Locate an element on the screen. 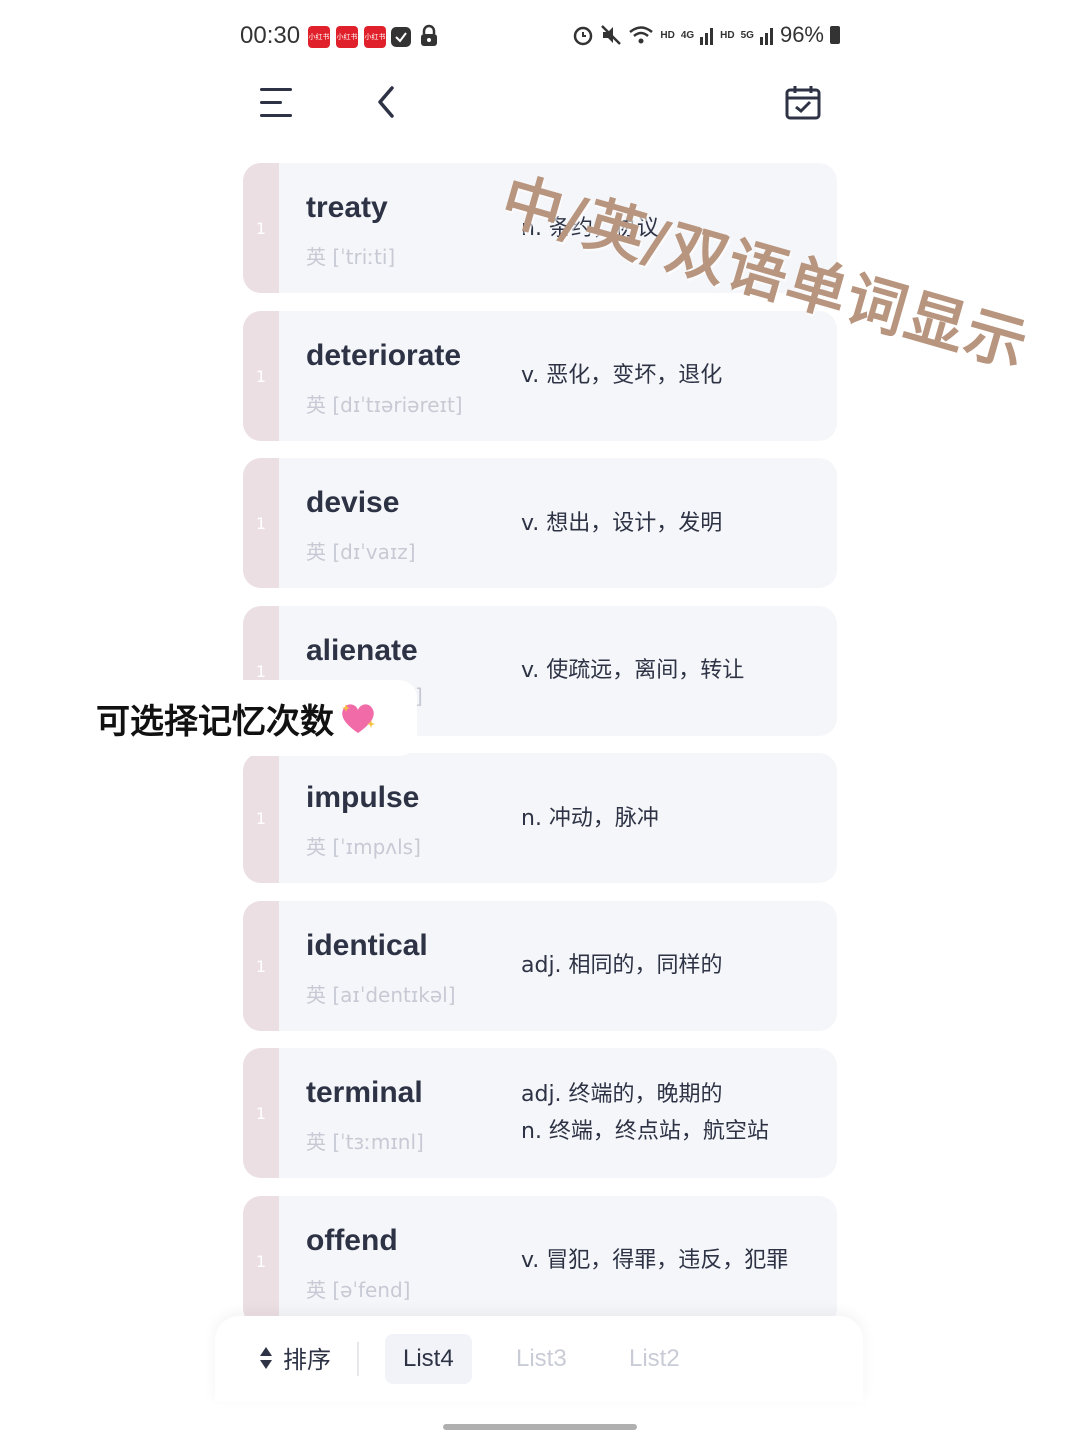 Image resolution: width=1080 pixels, height=1439 pixels. chevron-left-icon is located at coordinates (388, 102).